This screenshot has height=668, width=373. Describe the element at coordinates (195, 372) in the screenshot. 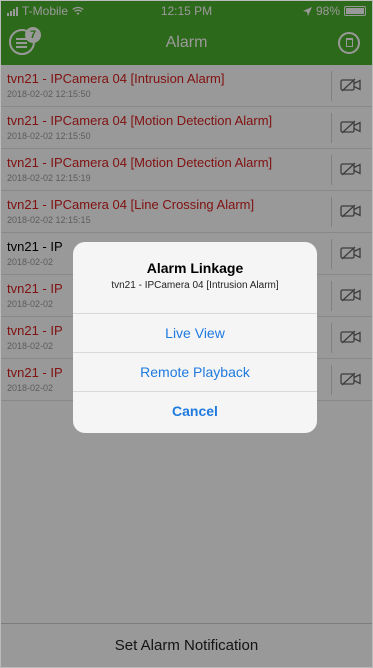

I see `remote-playback-button: Remote Playback` at that location.